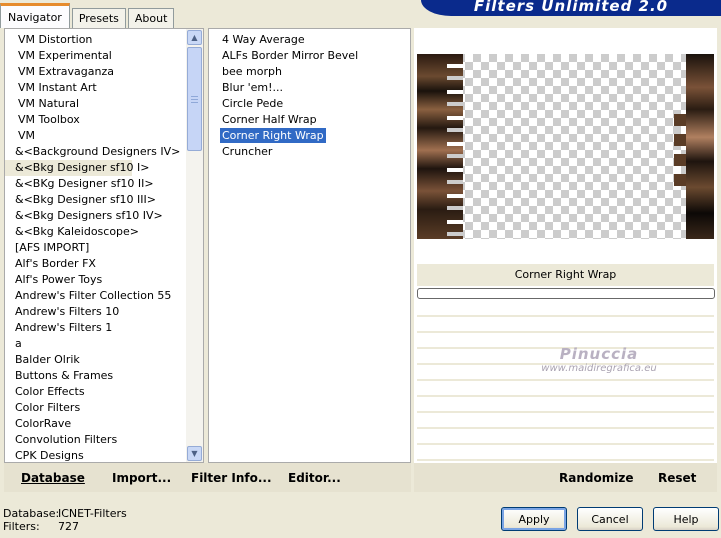 This screenshot has width=721, height=538. What do you see at coordinates (96, 424) in the screenshot?
I see `category-item: ColorRave` at bounding box center [96, 424].